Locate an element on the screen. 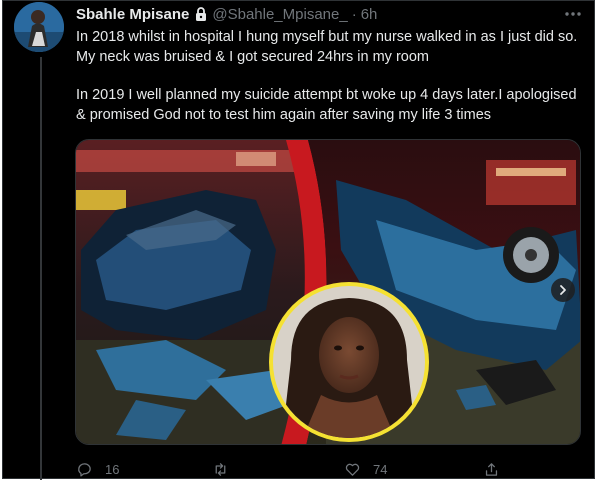 The image size is (595, 481). share-icon is located at coordinates (491, 469).